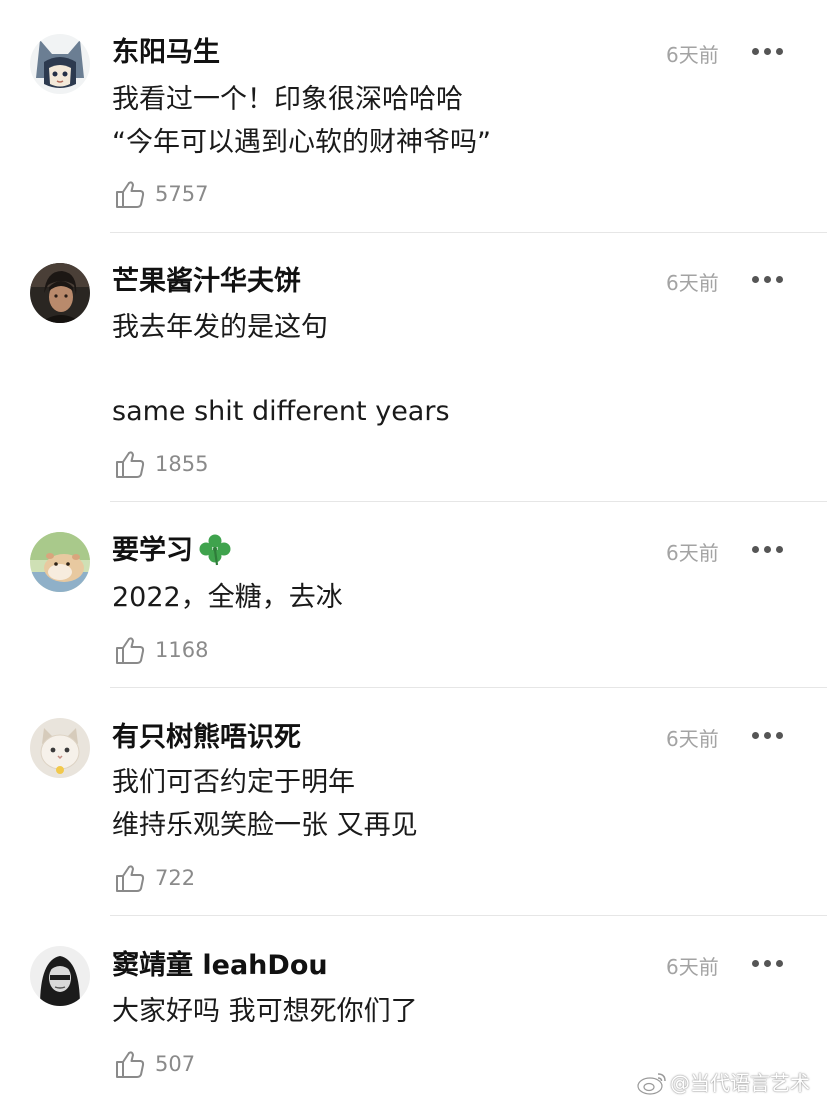 The width and height of the screenshot is (827, 1104). What do you see at coordinates (175, 878) in the screenshot?
I see `like-count: 722` at bounding box center [175, 878].